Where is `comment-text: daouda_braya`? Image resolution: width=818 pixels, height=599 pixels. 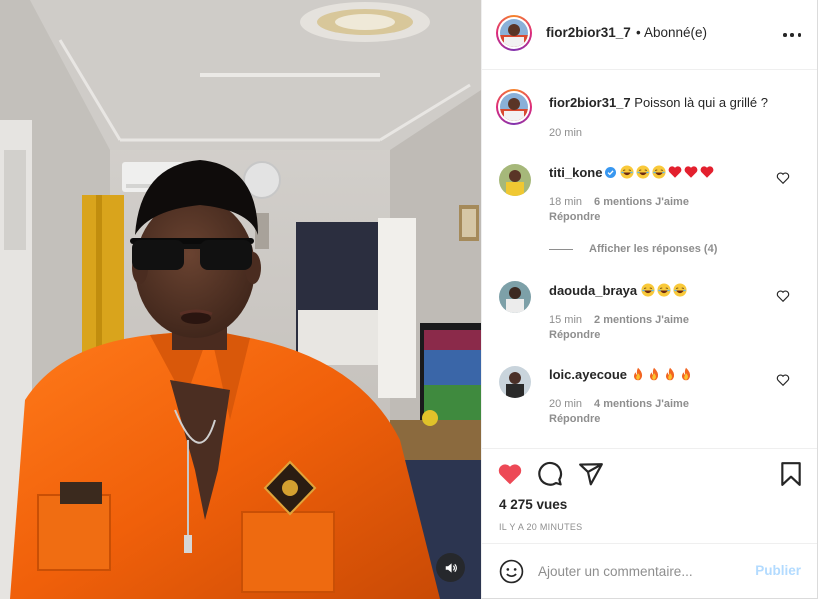 comment-text: daouda_braya is located at coordinates (619, 290).